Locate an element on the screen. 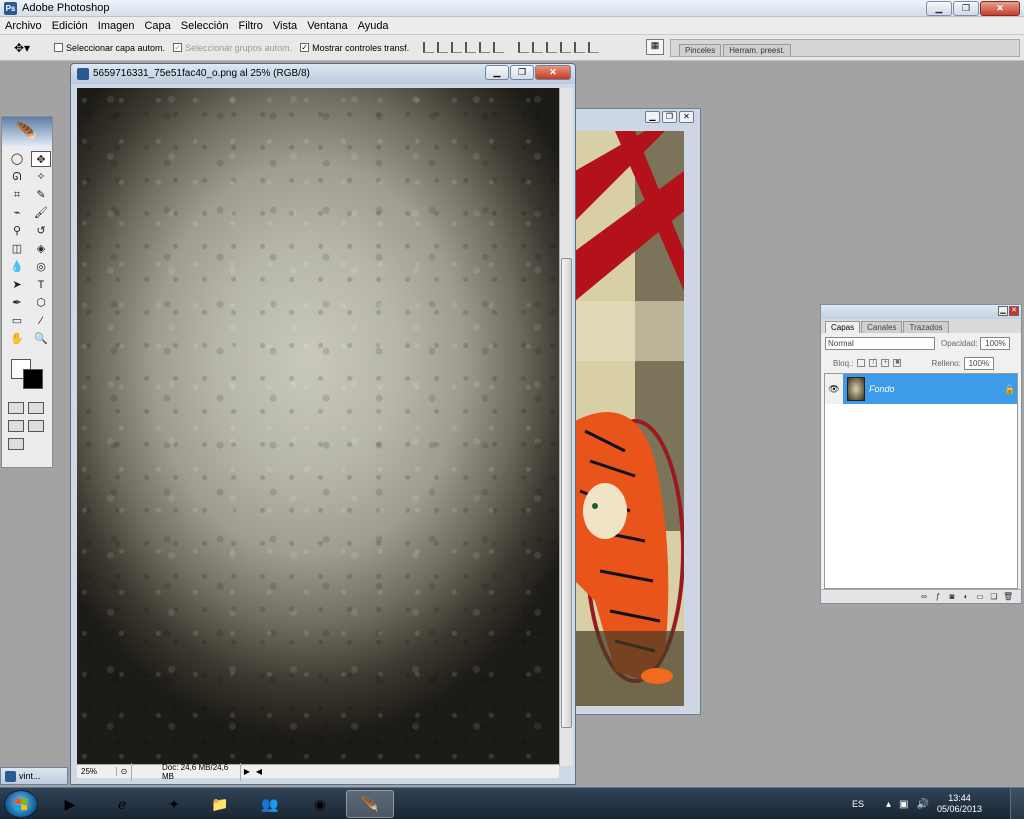 The image size is (1024, 819). visibility-eye-icon: 👁 is located at coordinates (834, 389).